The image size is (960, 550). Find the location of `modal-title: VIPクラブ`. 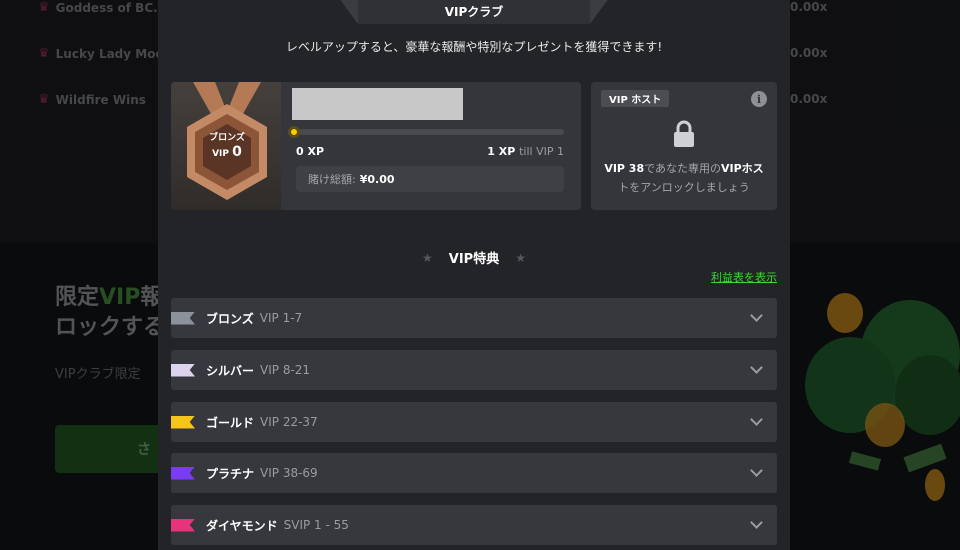

modal-title: VIPクラブ is located at coordinates (474, 12).